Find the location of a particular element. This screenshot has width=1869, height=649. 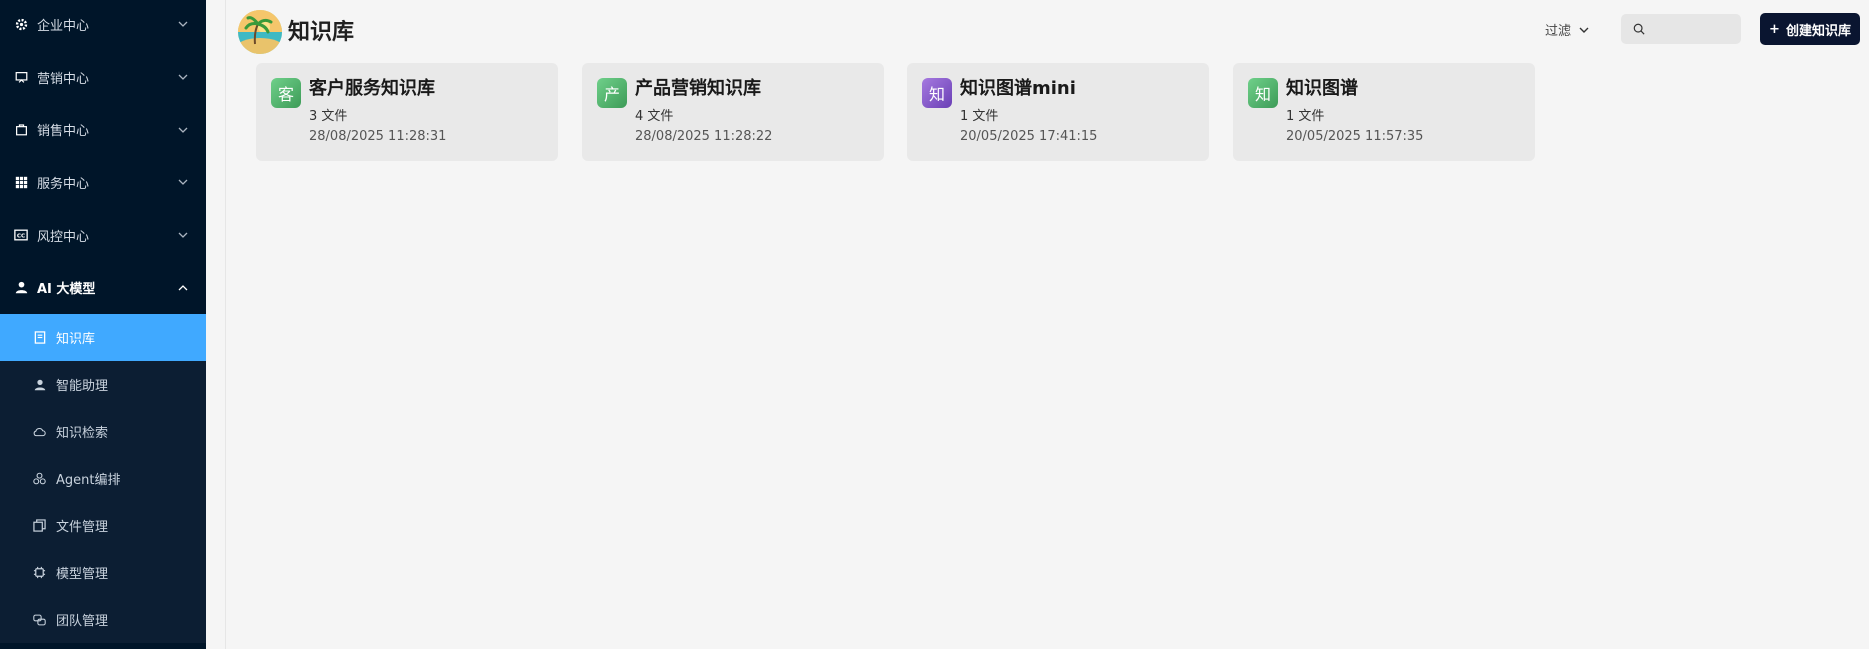

book-icon is located at coordinates (39, 337).